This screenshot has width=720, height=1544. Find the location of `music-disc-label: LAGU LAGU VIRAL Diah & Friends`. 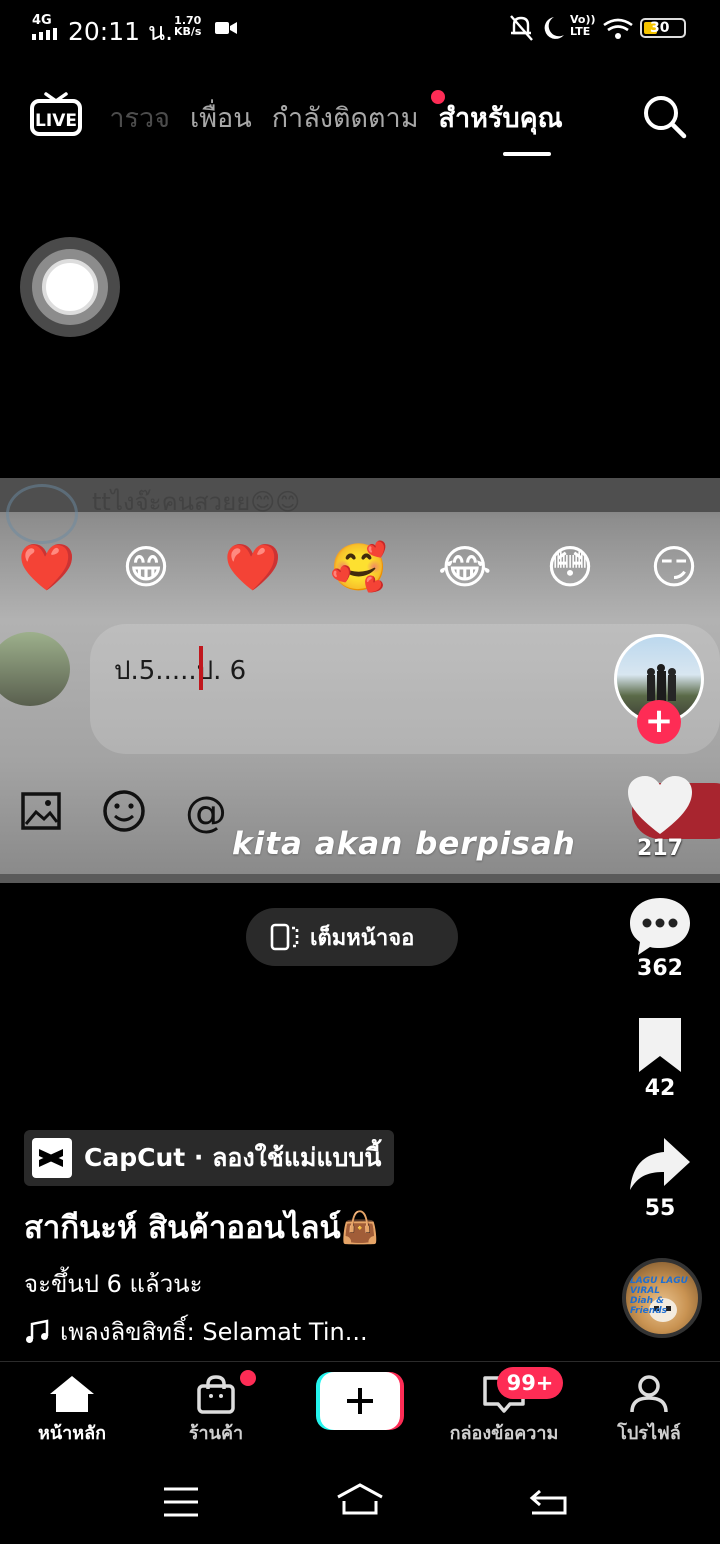

music-disc-label: LAGU LAGU VIRAL Diah & Friends is located at coordinates (659, 1296).